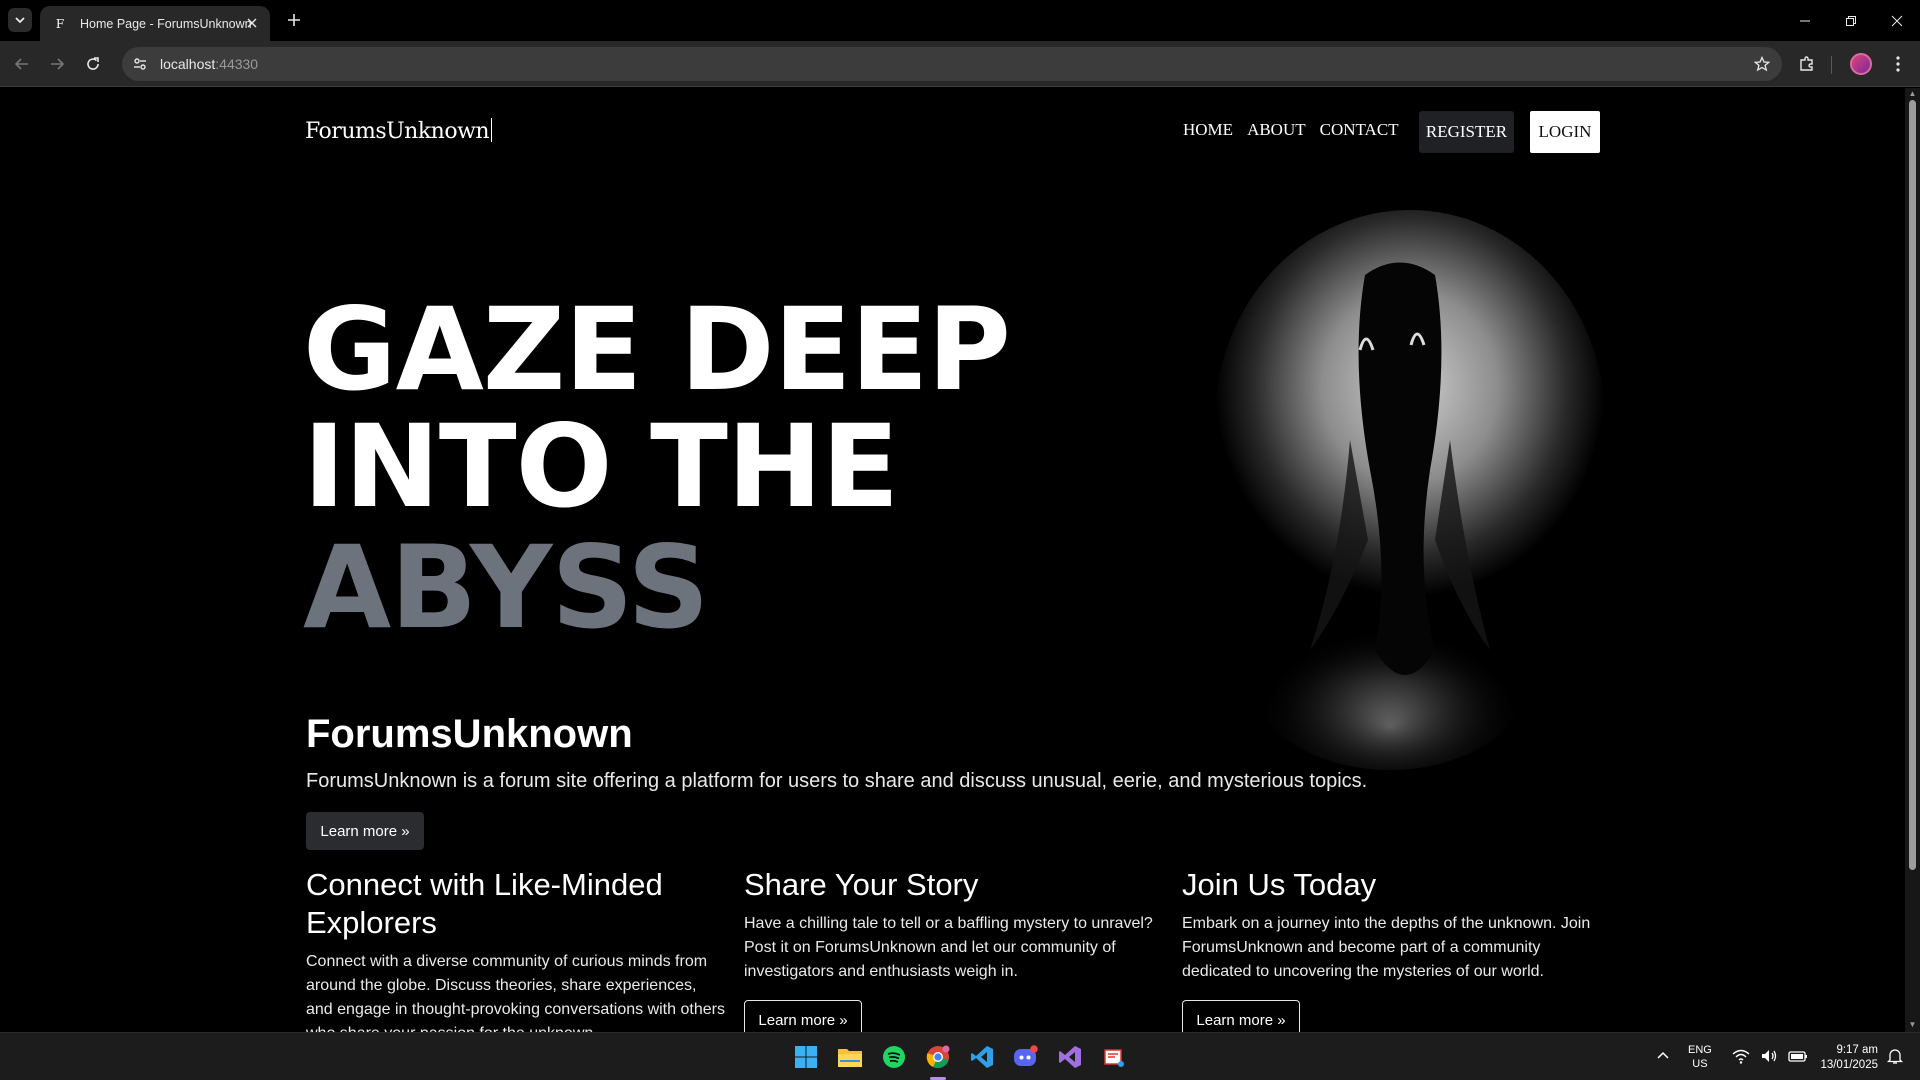  Describe the element at coordinates (1797, 1056) in the screenshot. I see `battery-icon` at that location.